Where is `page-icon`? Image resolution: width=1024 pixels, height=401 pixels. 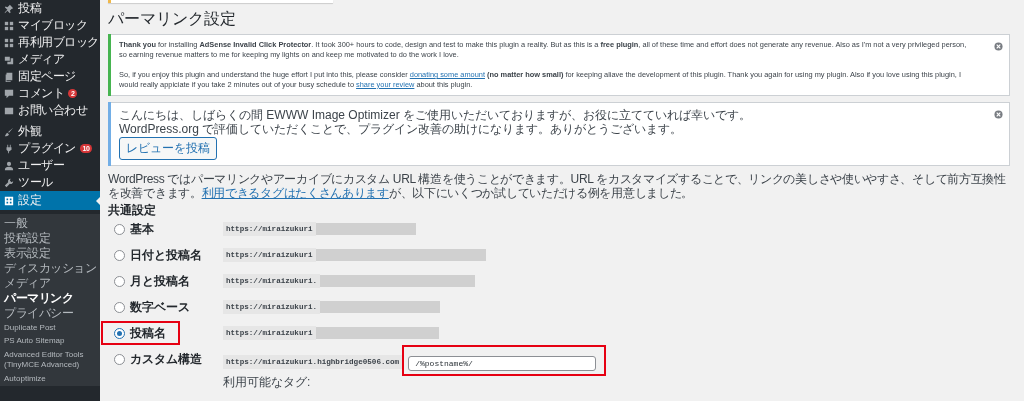 page-icon is located at coordinates (9, 76).